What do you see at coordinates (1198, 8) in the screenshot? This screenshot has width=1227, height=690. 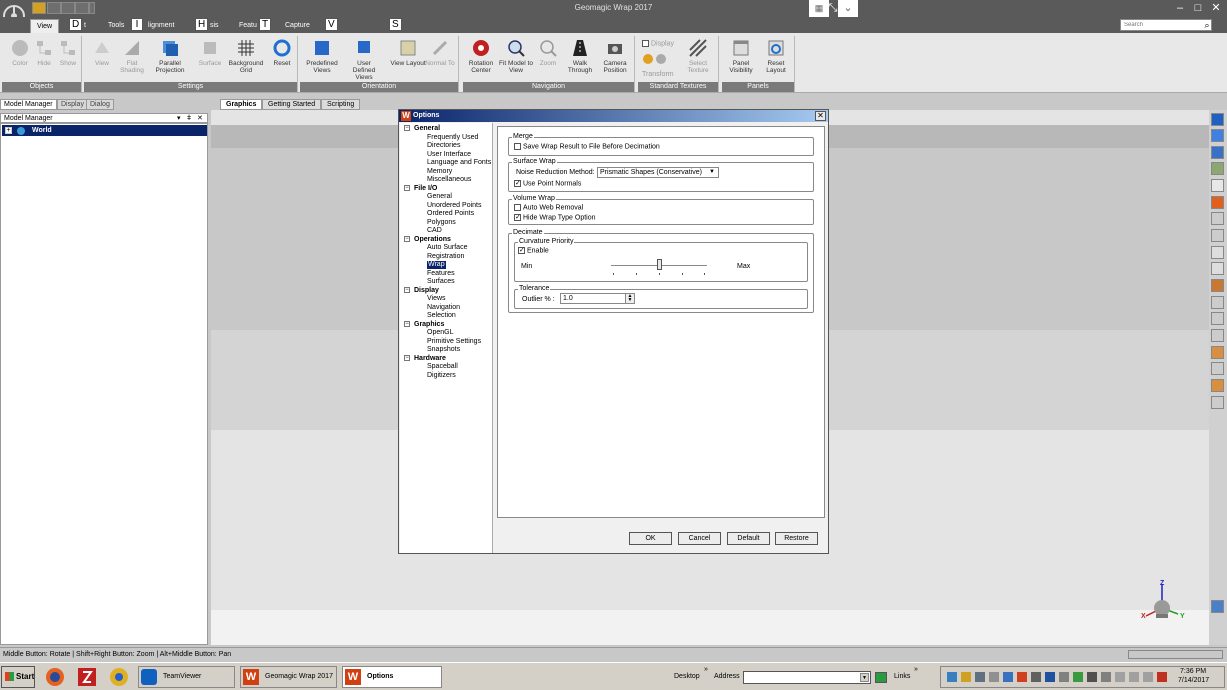 I see `maximize-icon: □` at bounding box center [1198, 8].